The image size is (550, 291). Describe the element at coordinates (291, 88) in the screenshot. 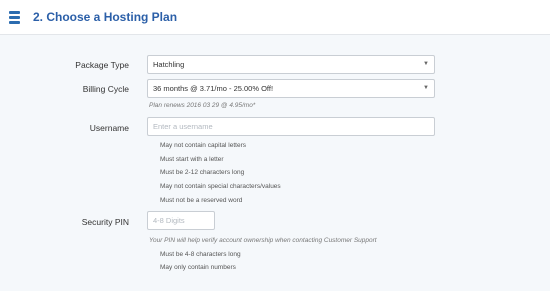

I see `billing-cycle-select: 36 months @ 3.71/mo - 25.00% Off! ▼` at that location.